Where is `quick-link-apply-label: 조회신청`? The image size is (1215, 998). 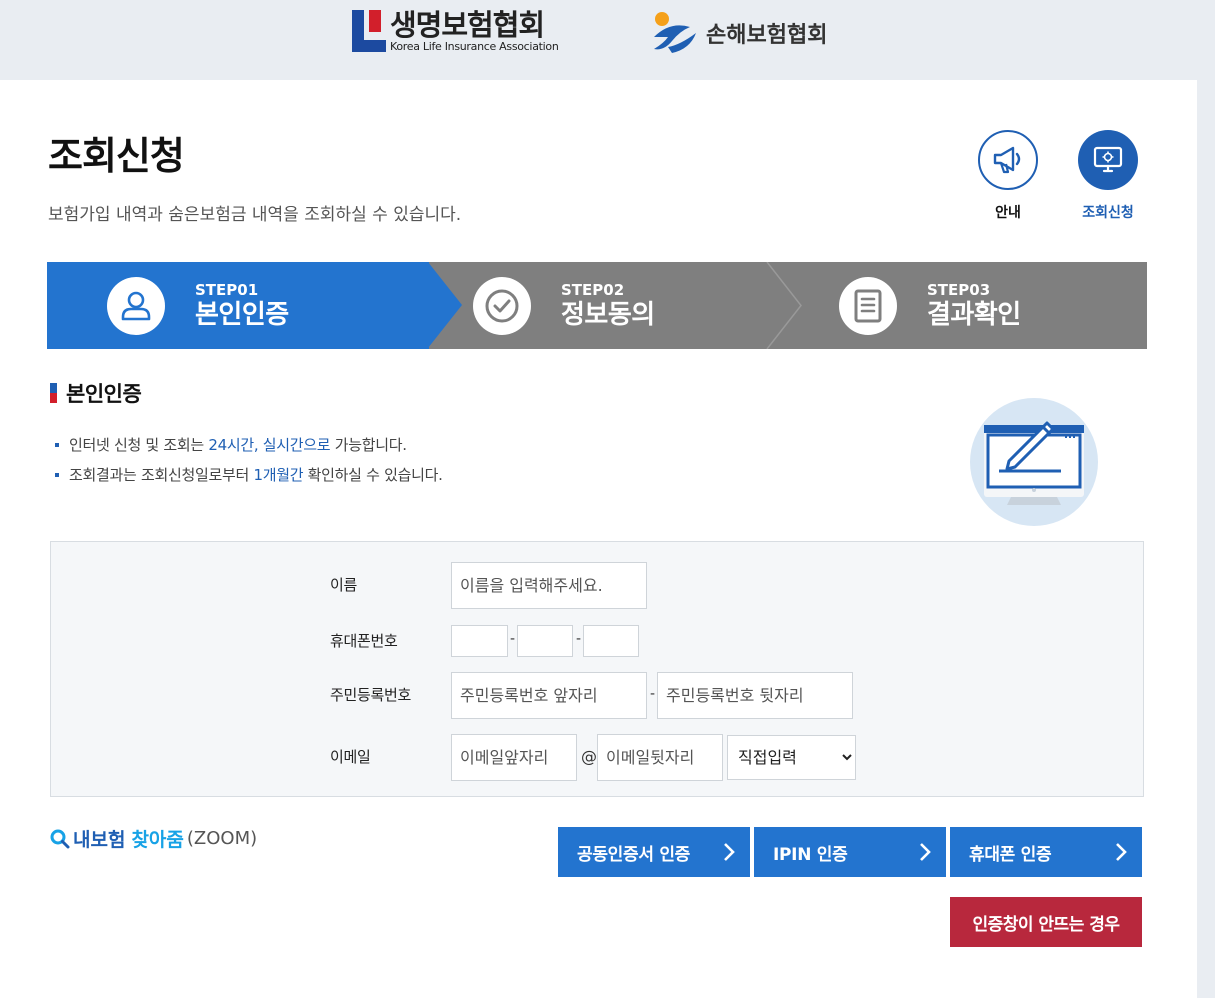
quick-link-apply-label: 조회신청 is located at coordinates (1108, 213).